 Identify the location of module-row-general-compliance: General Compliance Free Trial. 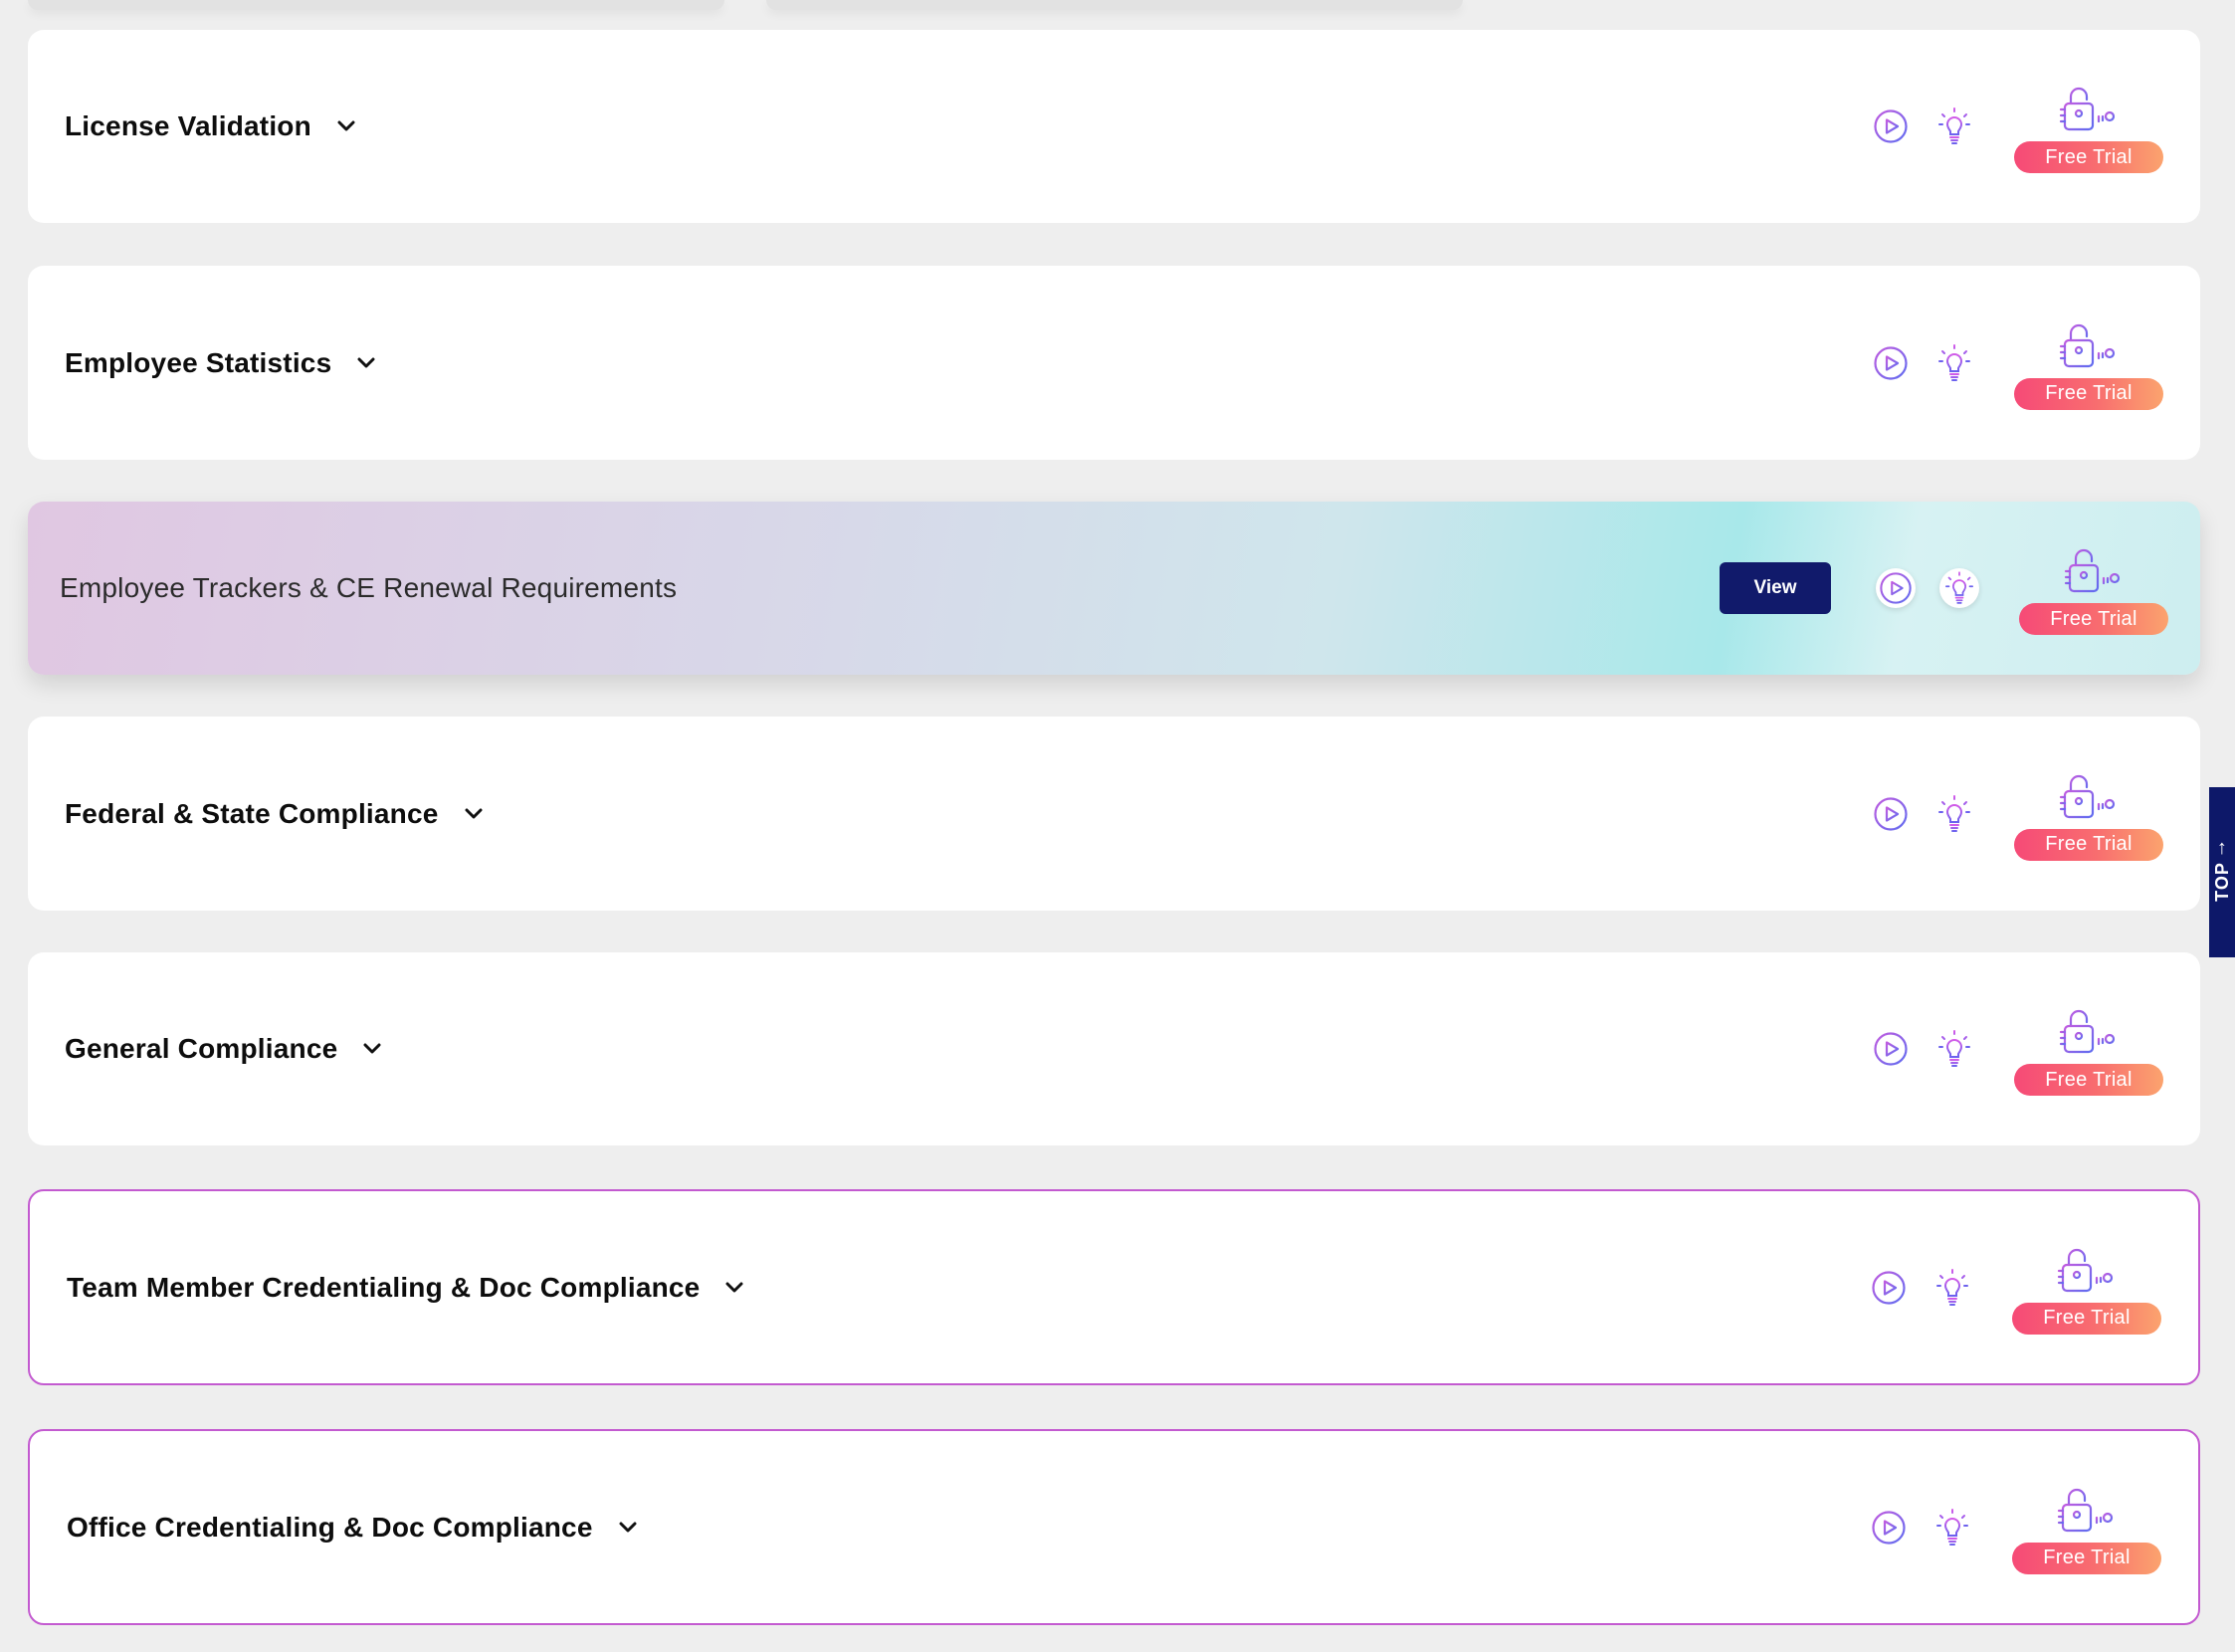
(1114, 1048).